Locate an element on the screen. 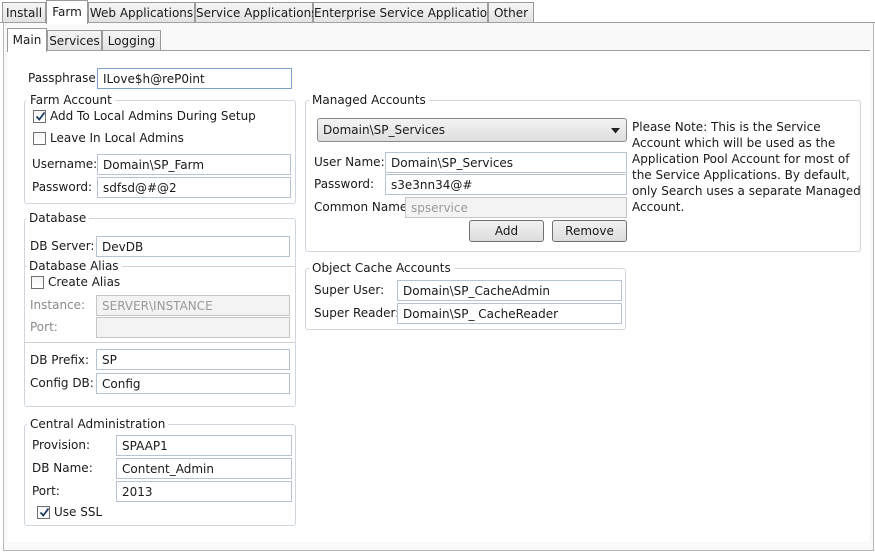 The width and height of the screenshot is (875, 553). farm-username-input: Domain\SP_Farm is located at coordinates (194, 164).